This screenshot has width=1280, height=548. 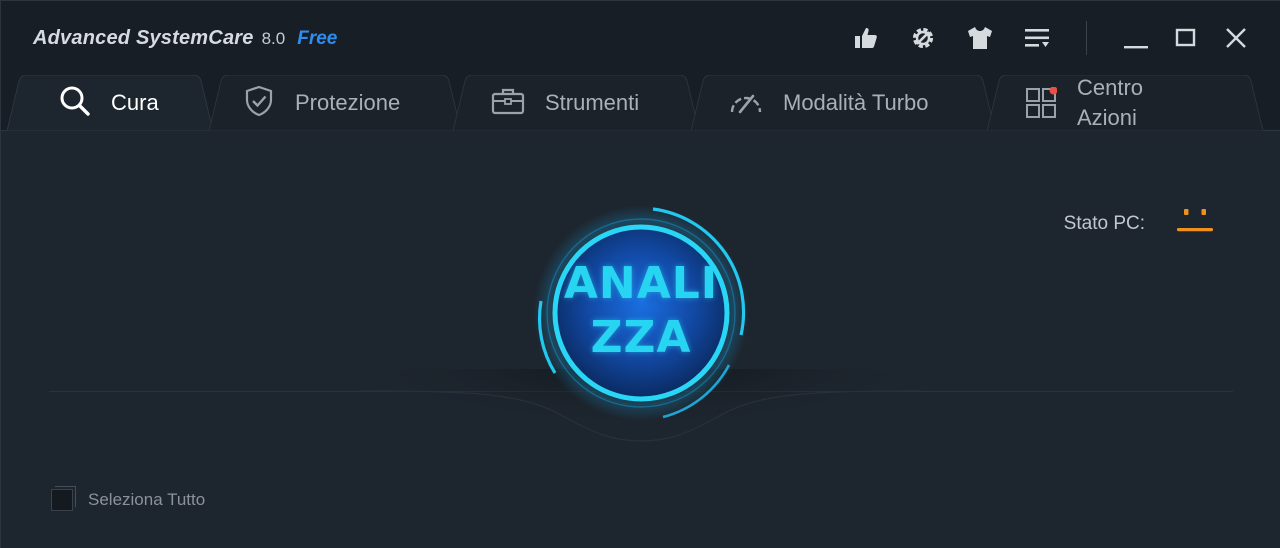 I want to click on tab-protezione: Protezione, so click(x=335, y=103).